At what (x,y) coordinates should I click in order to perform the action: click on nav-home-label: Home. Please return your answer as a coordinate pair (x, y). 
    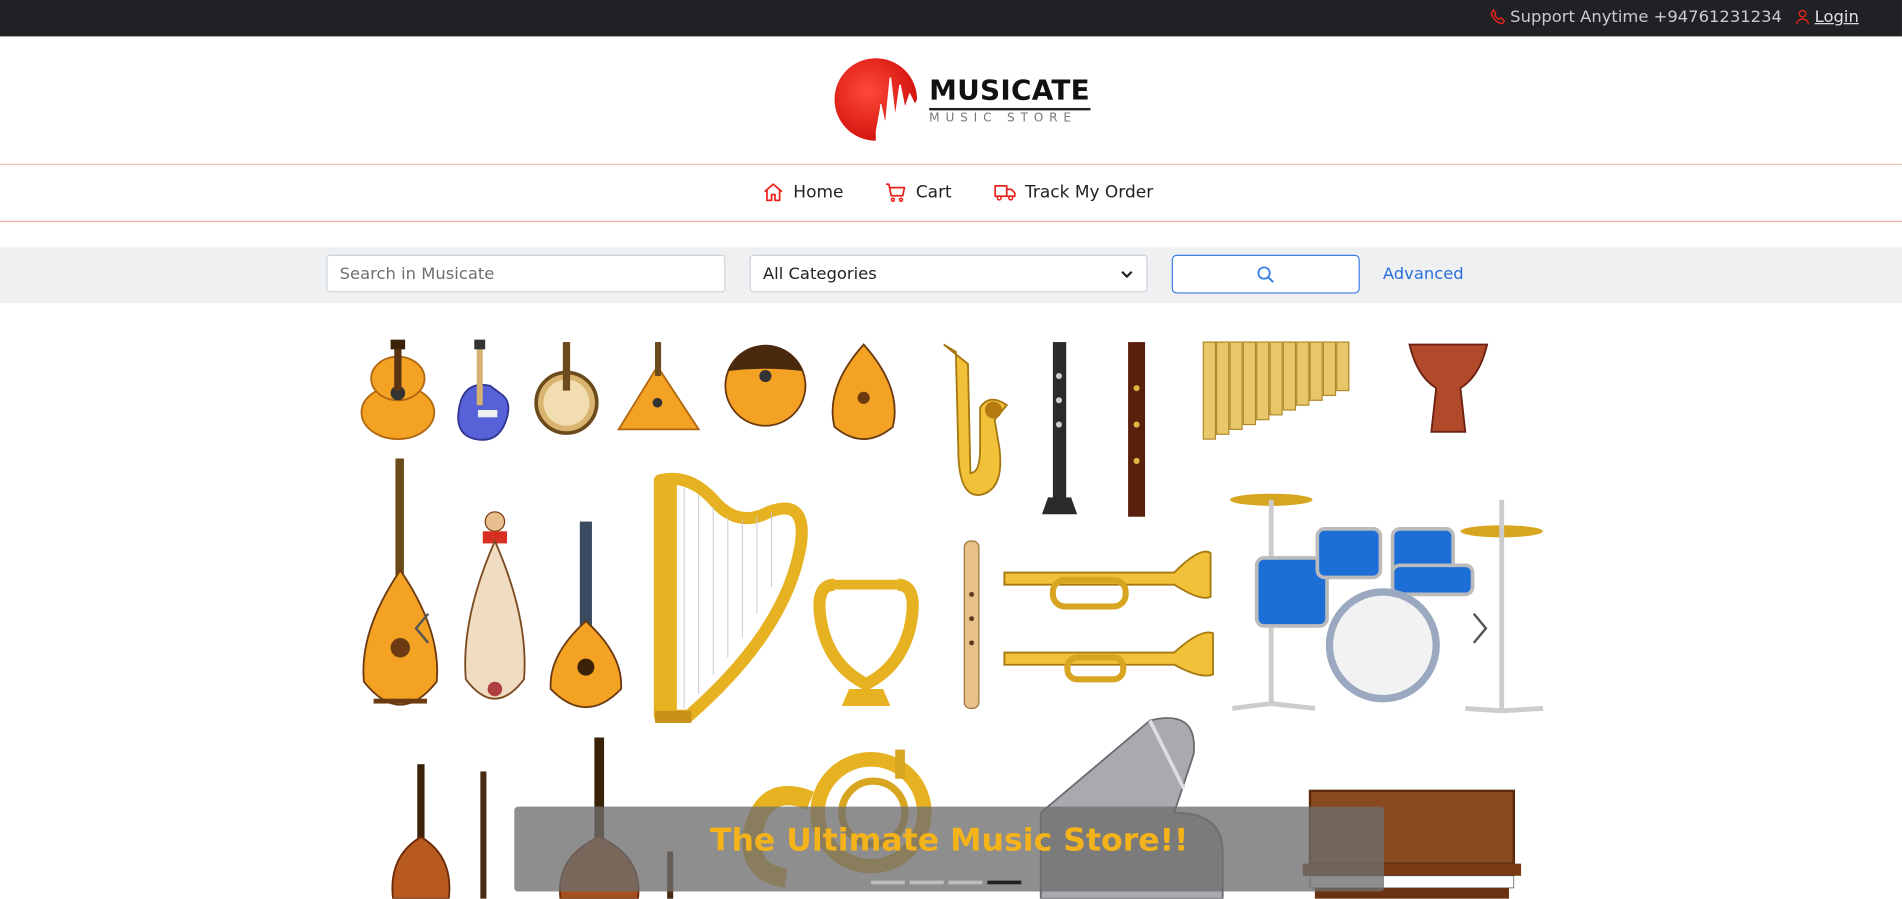
    Looking at the image, I should click on (818, 192).